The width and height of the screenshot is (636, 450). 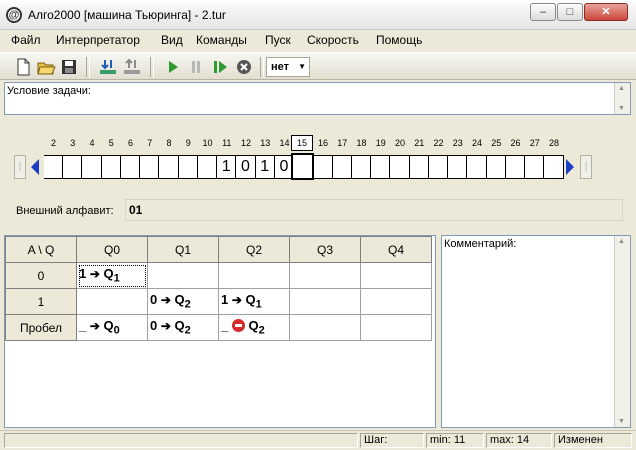 I want to click on minimize-button: –, so click(x=543, y=12).